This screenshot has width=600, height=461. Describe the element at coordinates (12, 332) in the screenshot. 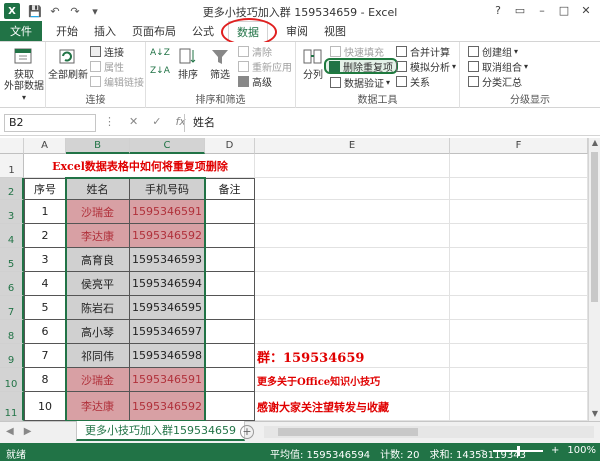

I see `row-header-8: 8` at that location.